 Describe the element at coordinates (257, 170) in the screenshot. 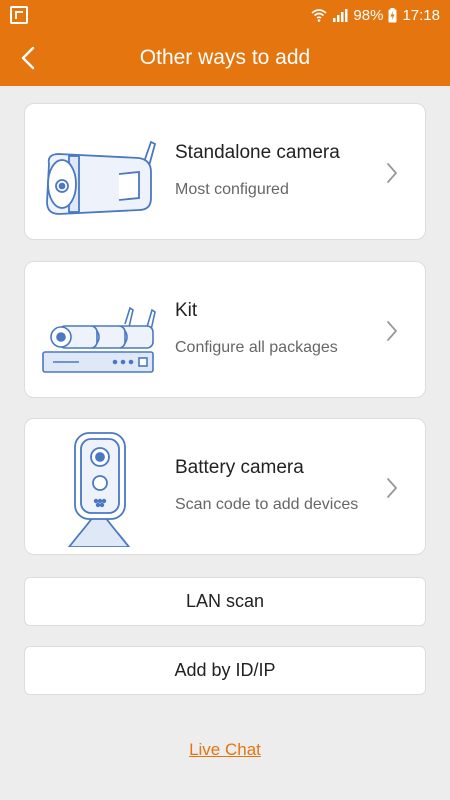

I see `option-texts: Standalone camera Most configured` at that location.